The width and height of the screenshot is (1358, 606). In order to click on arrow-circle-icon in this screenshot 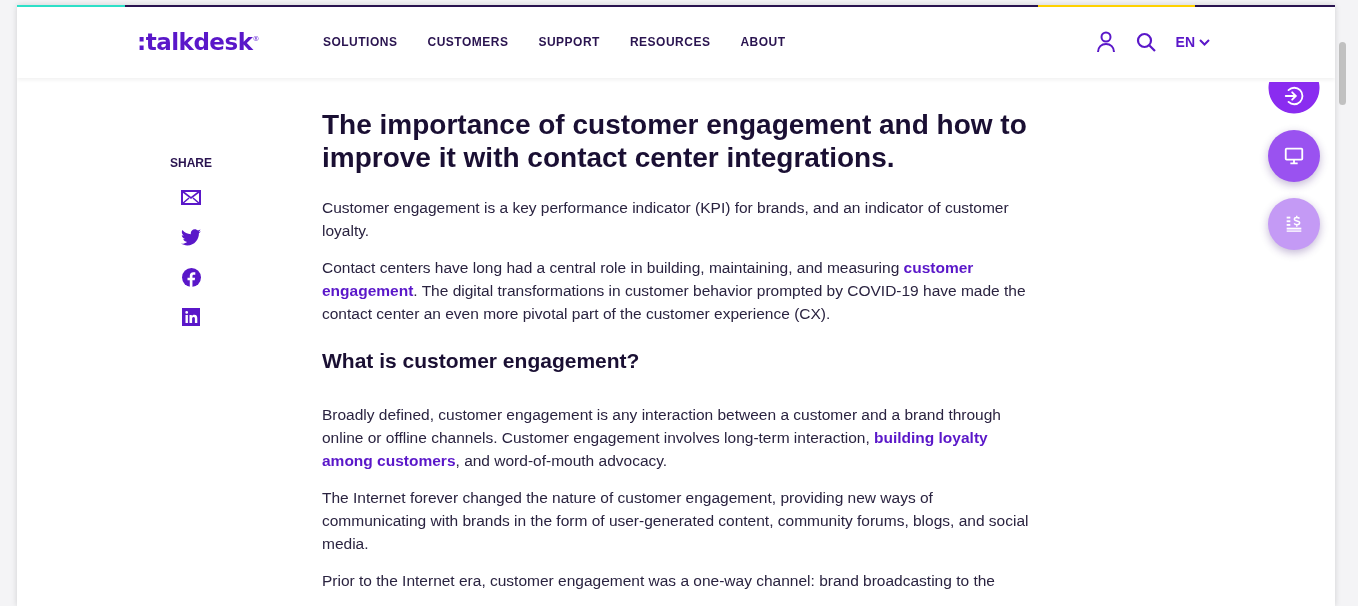, I will do `click(1294, 96)`.